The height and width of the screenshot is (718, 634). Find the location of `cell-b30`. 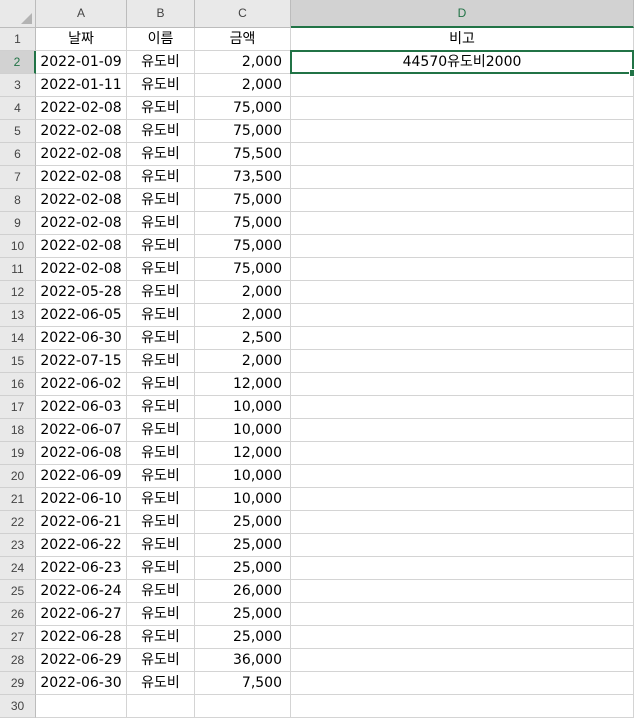

cell-b30 is located at coordinates (161, 706).